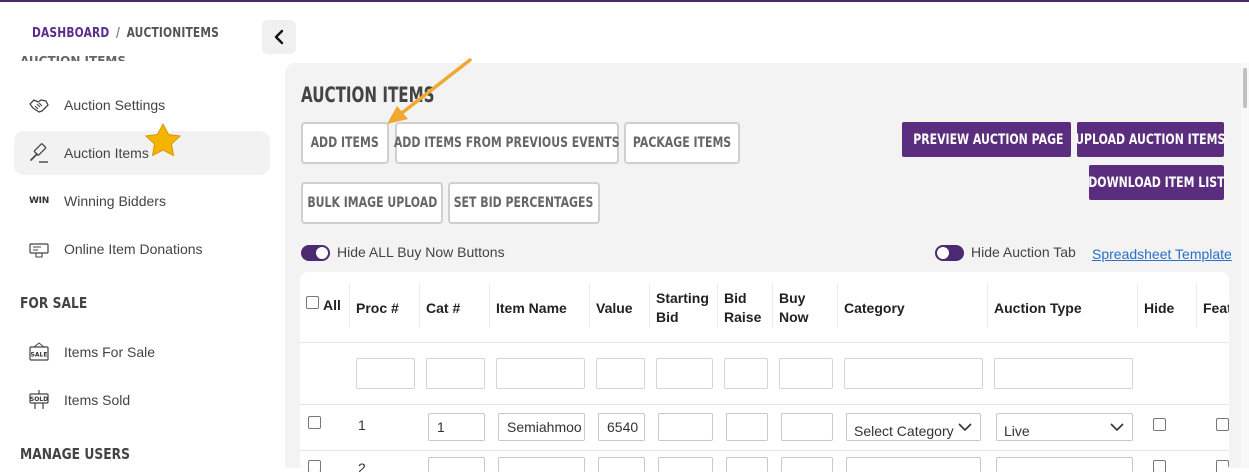  Describe the element at coordinates (1064, 464) in the screenshot. I see `row-auction-type-select` at that location.